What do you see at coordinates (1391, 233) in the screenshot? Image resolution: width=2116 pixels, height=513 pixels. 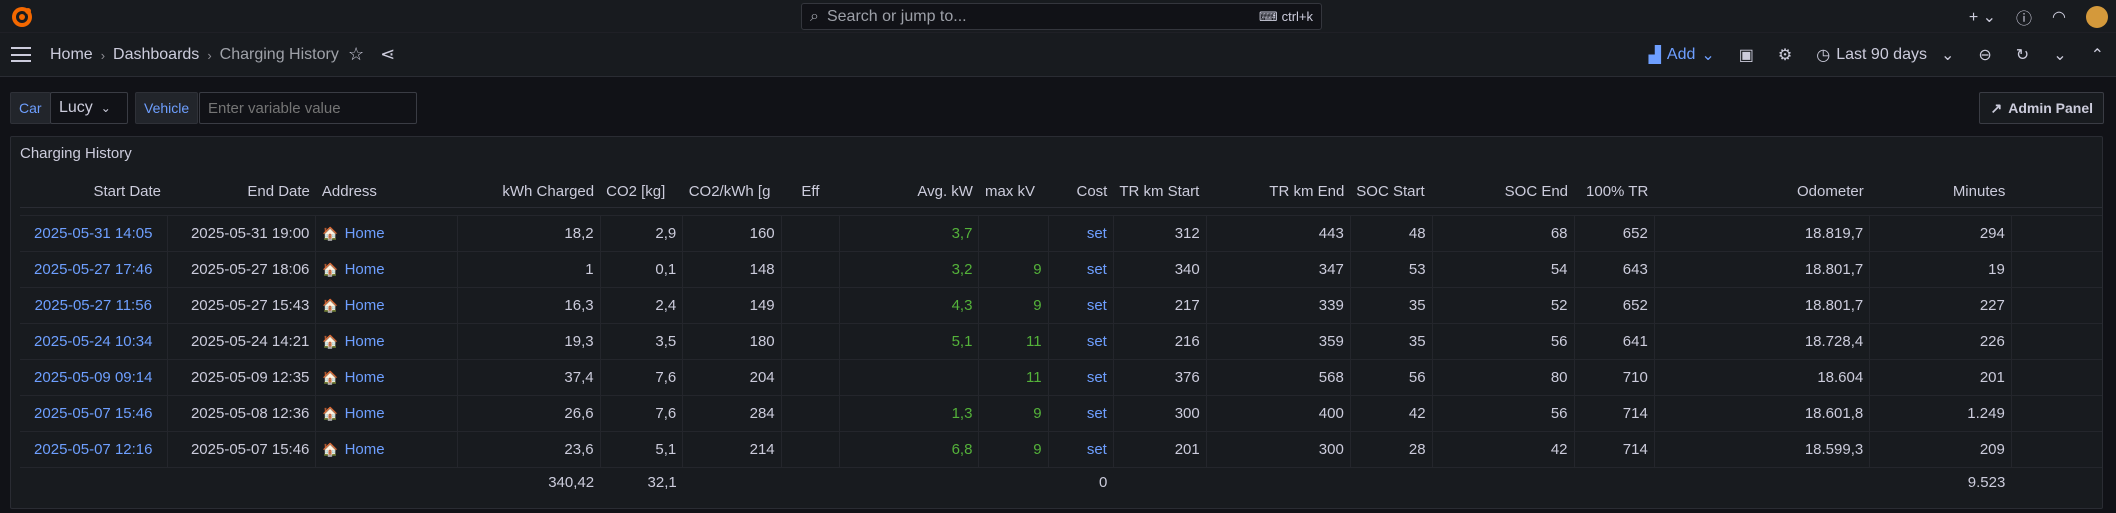 I see `table-cell: 48` at bounding box center [1391, 233].